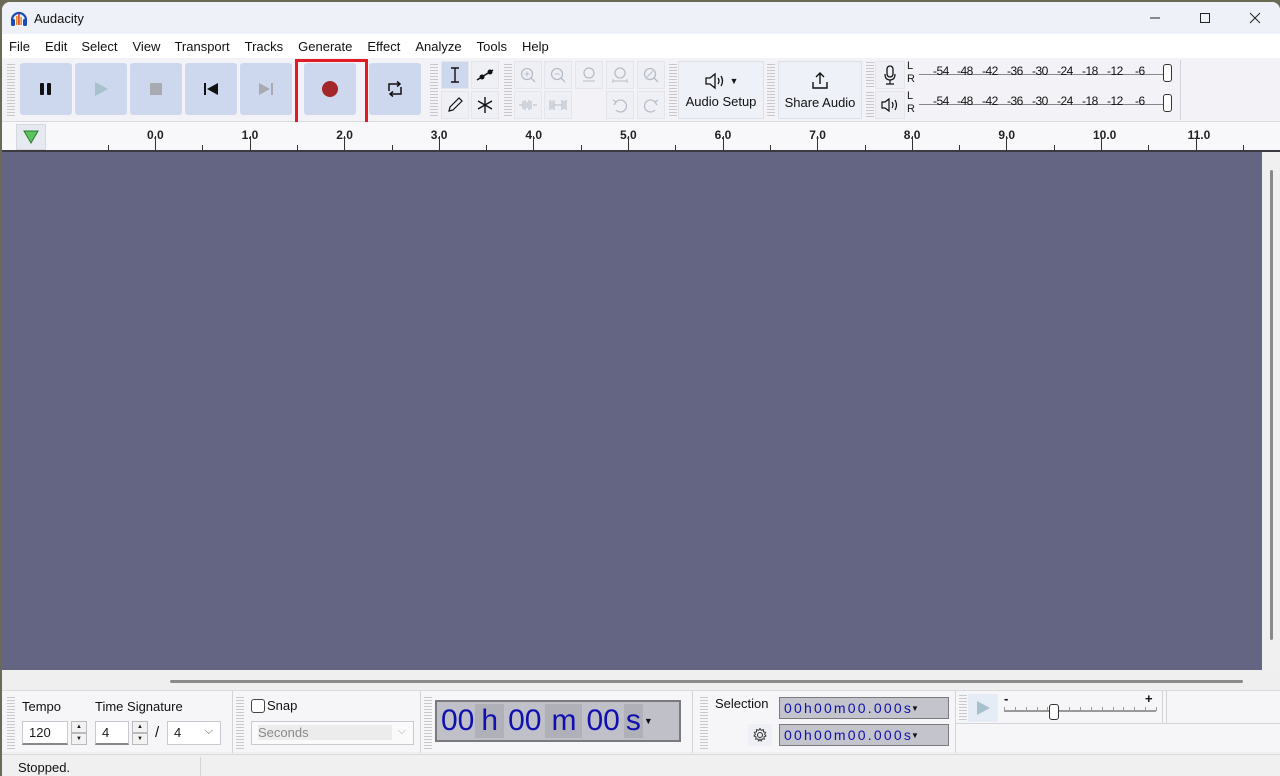  Describe the element at coordinates (870, 75) in the screenshot. I see `record-meter-grip` at that location.